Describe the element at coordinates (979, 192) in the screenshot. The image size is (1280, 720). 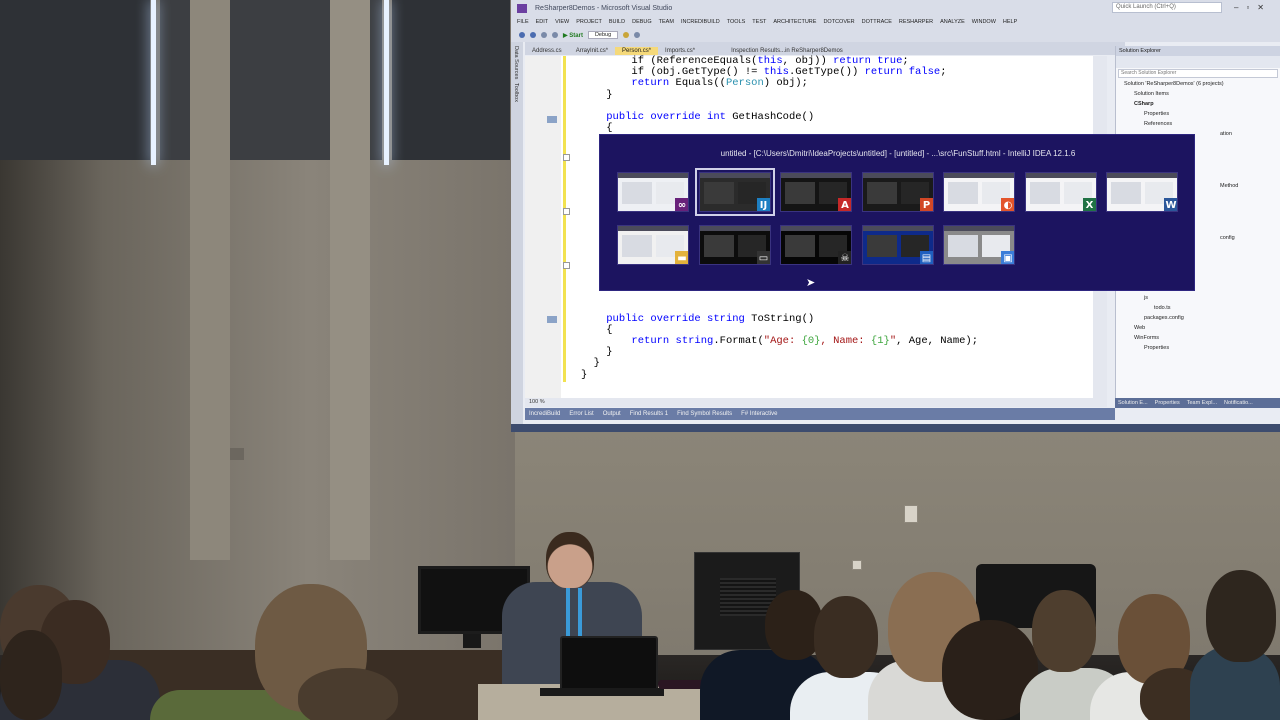
I see `thumbnail-browser: ◐` at that location.